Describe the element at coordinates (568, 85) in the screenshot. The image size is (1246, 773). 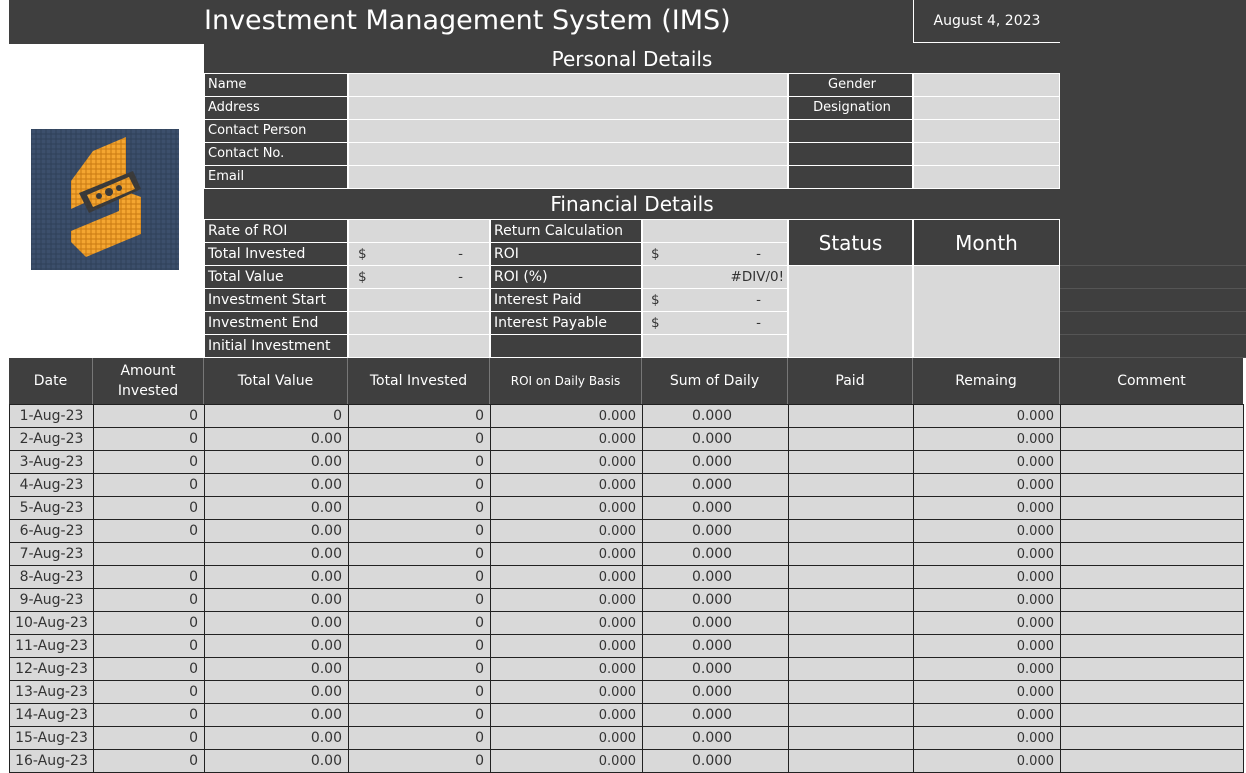
I see `name-field` at that location.